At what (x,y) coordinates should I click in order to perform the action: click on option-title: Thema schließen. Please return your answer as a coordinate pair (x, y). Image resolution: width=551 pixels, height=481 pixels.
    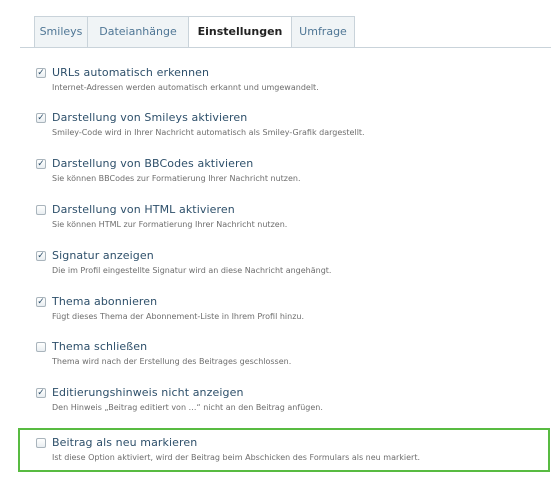
    Looking at the image, I should click on (99, 346).